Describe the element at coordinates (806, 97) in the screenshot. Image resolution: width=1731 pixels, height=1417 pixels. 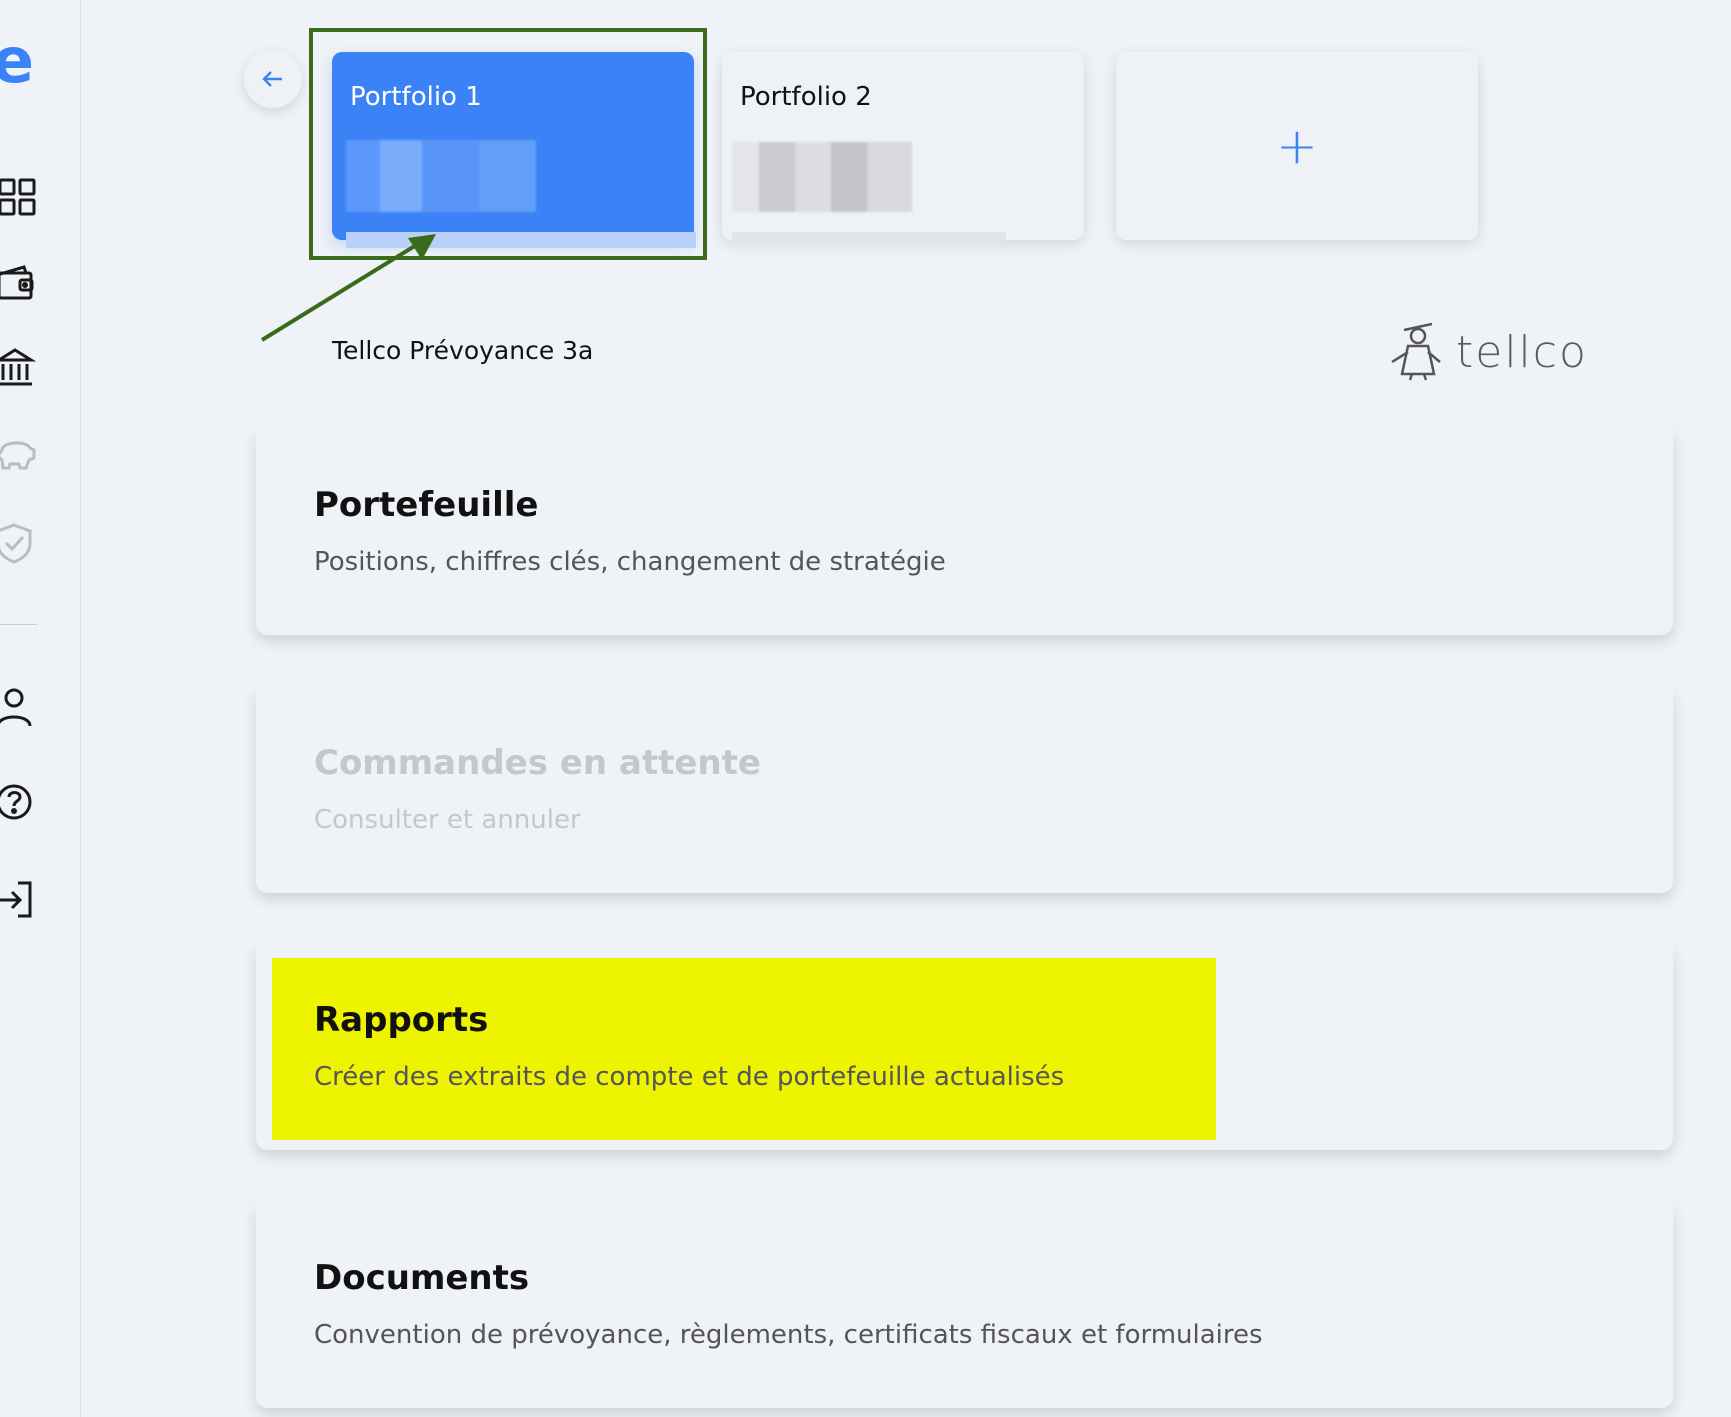
I see `tab-label: Portfolio 2` at that location.